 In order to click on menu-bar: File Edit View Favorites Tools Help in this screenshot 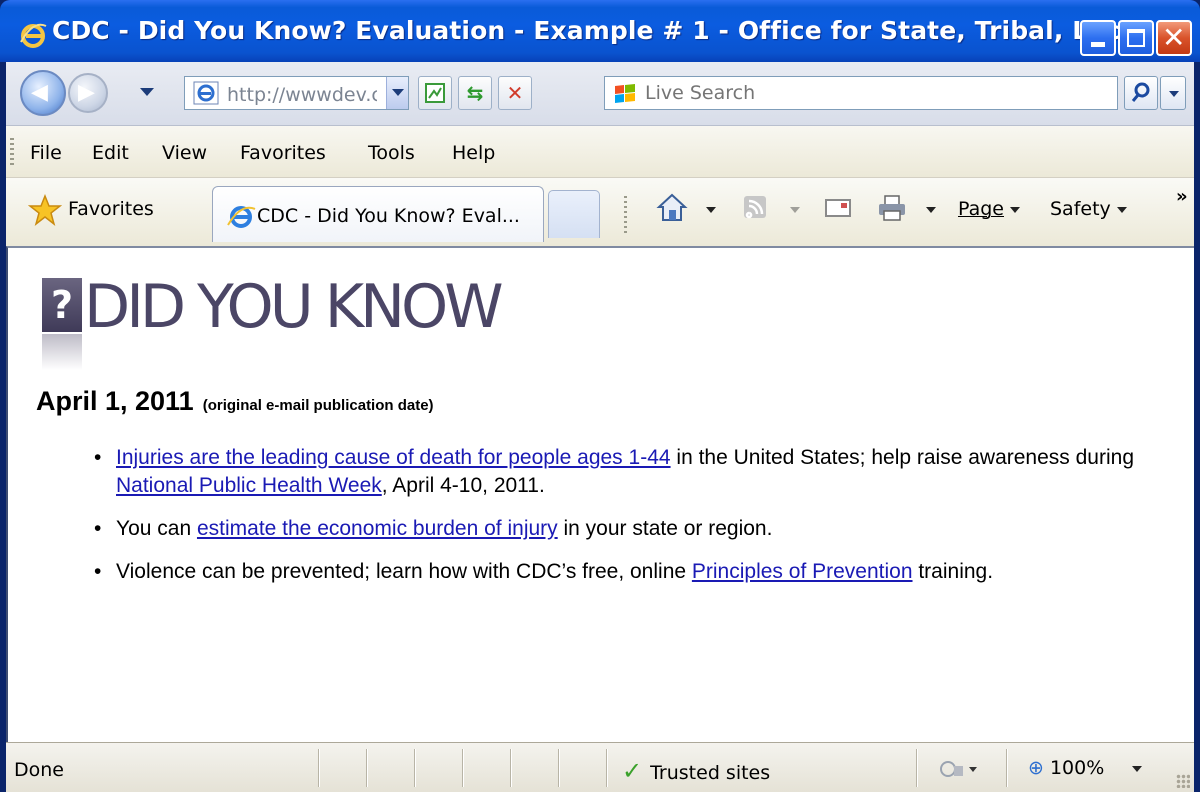, I will do `click(600, 152)`.